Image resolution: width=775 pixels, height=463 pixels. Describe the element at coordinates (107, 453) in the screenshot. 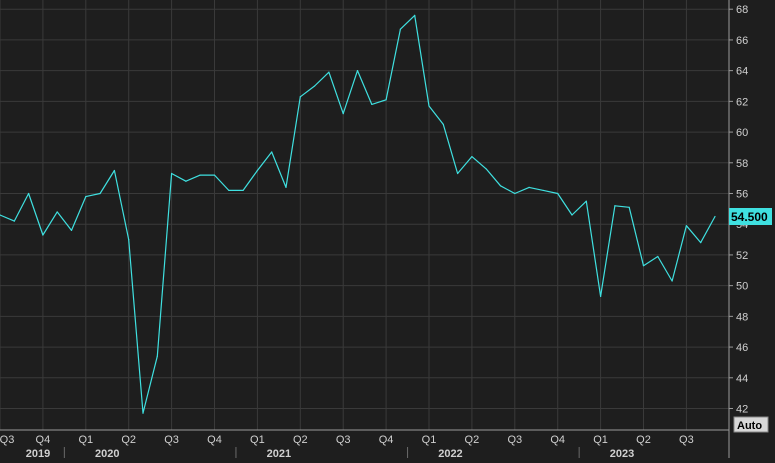

I see `year-label: 2020` at that location.